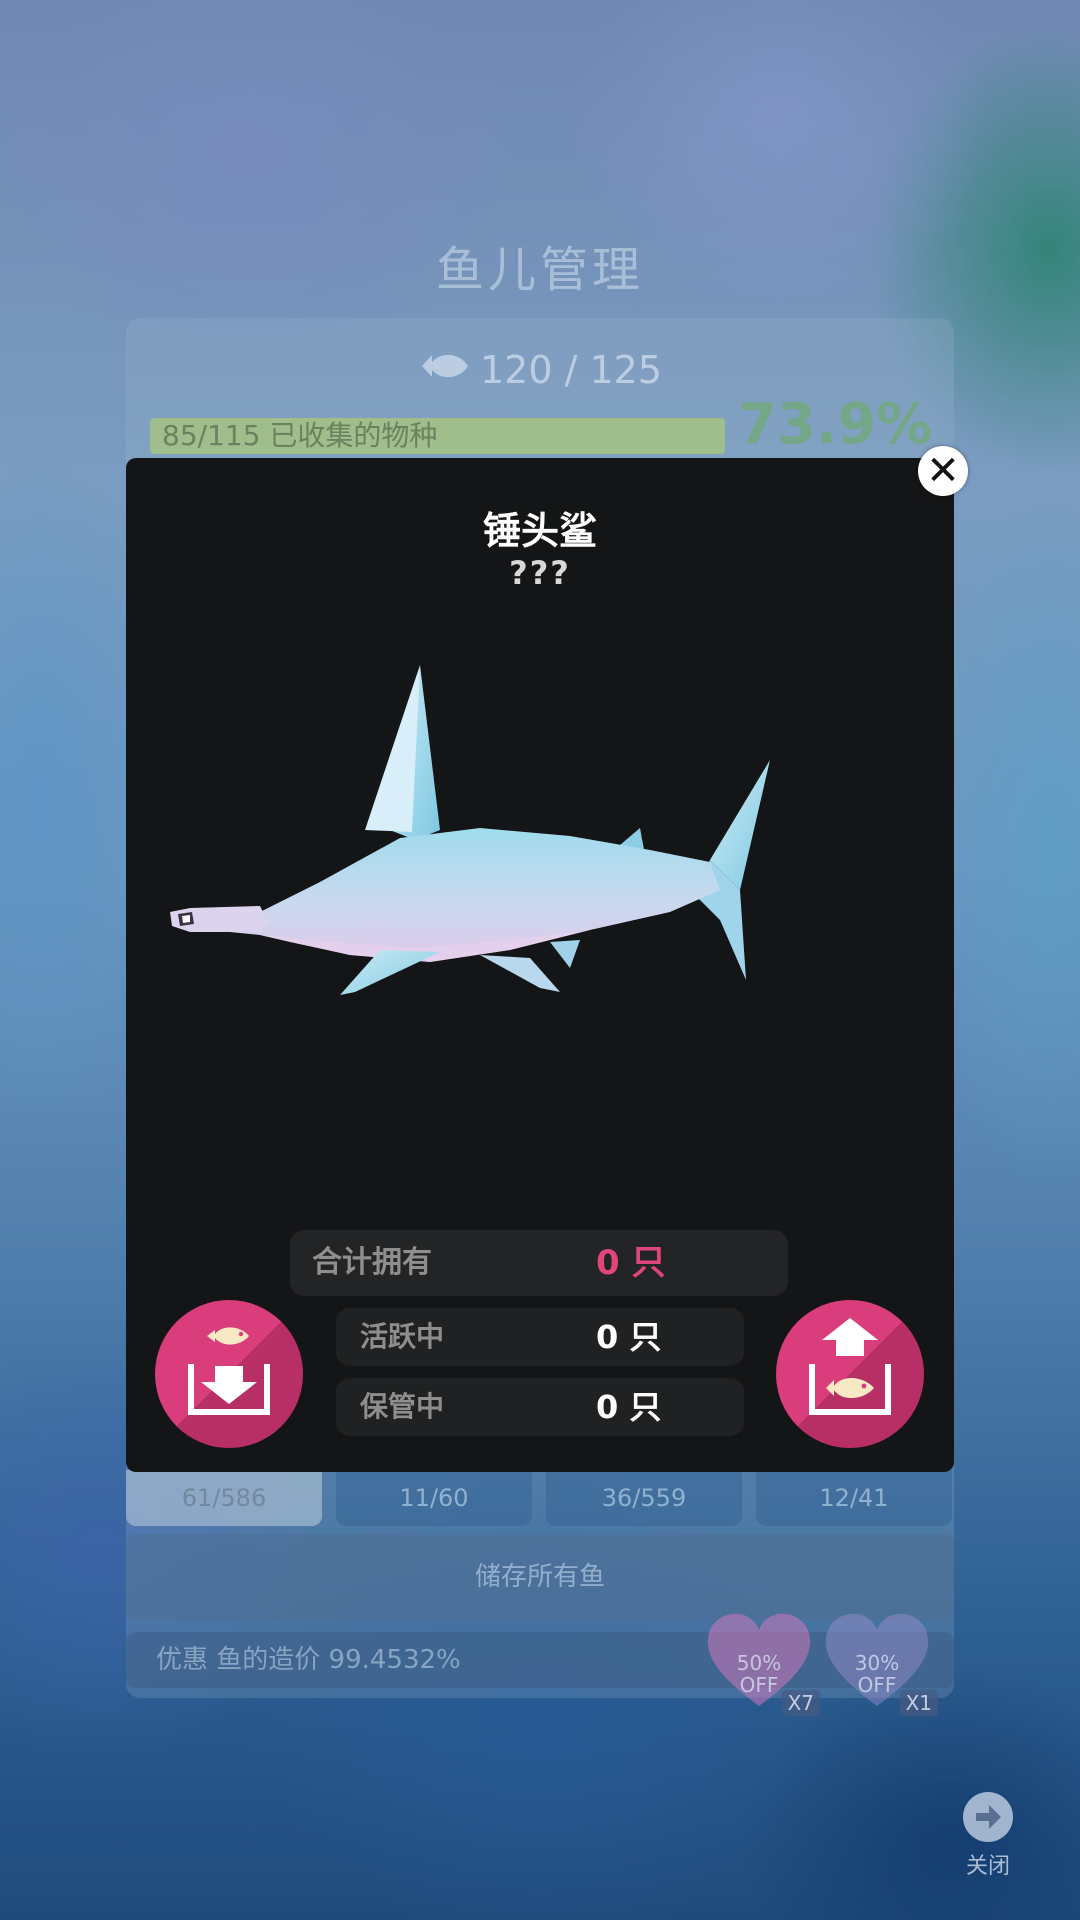 This screenshot has width=1080, height=1920. I want to click on coupon-multiplier: X7, so click(800, 1703).